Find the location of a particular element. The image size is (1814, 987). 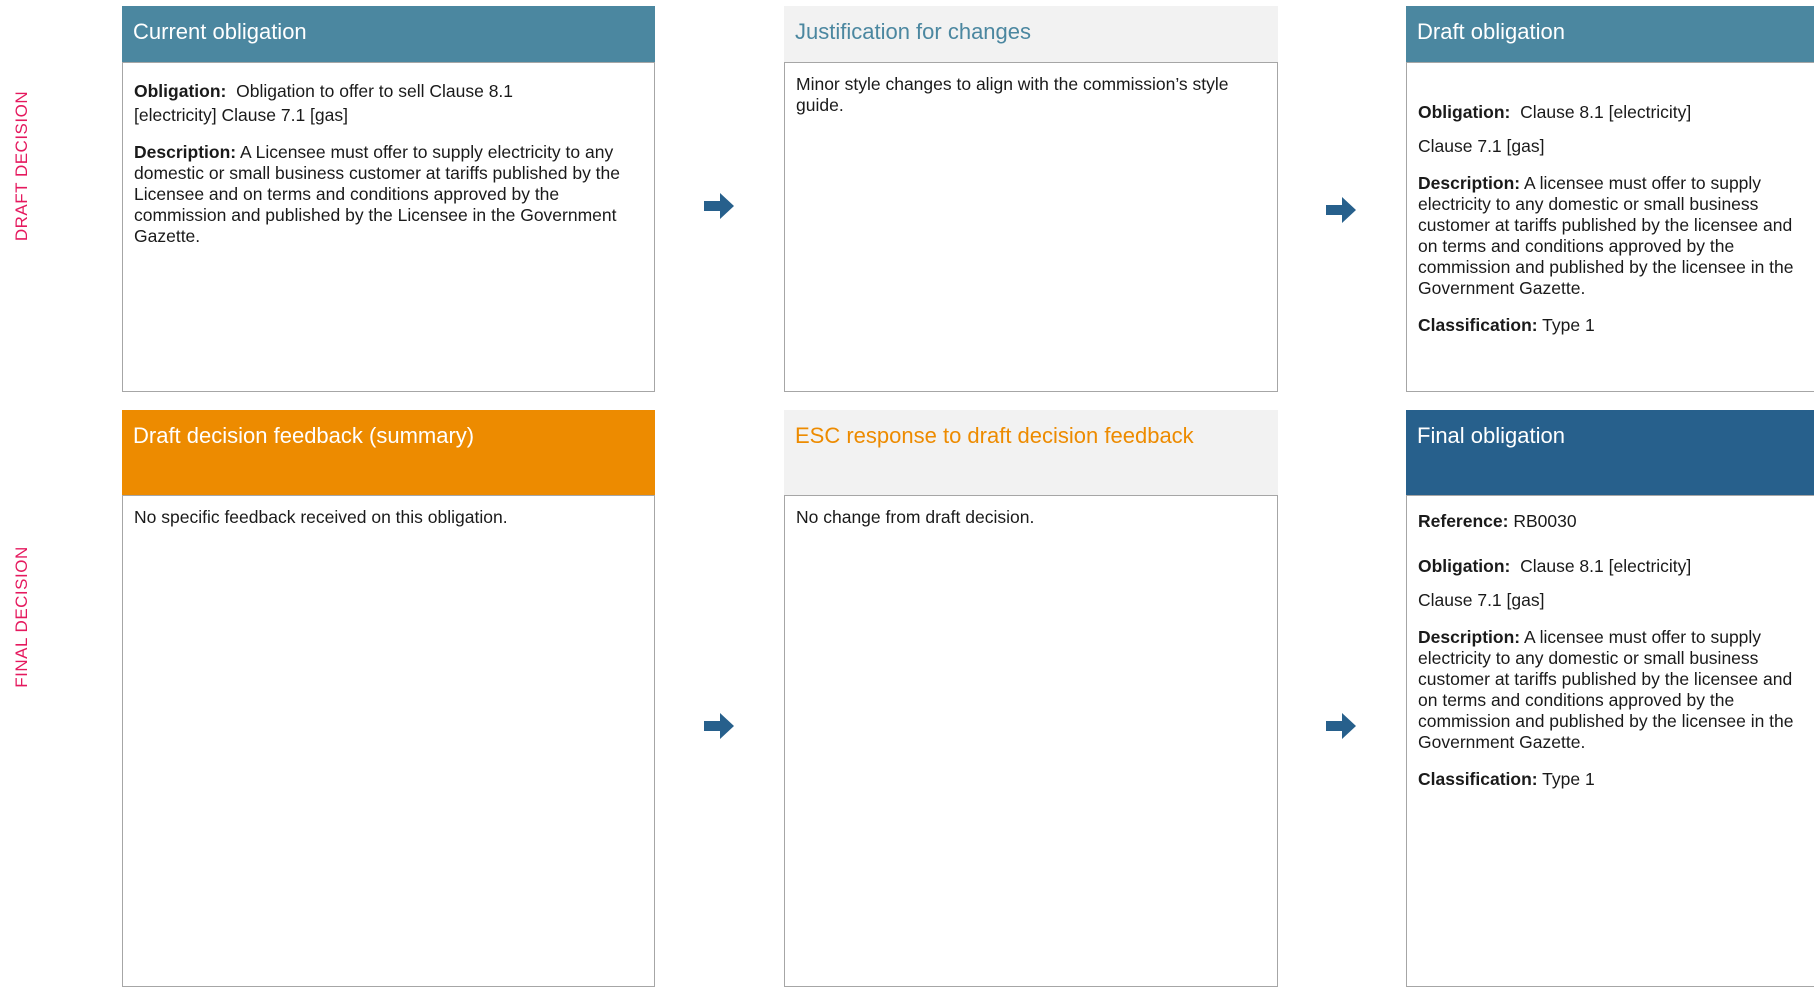

current-obligation-title: Current obligation is located at coordinates (388, 34).